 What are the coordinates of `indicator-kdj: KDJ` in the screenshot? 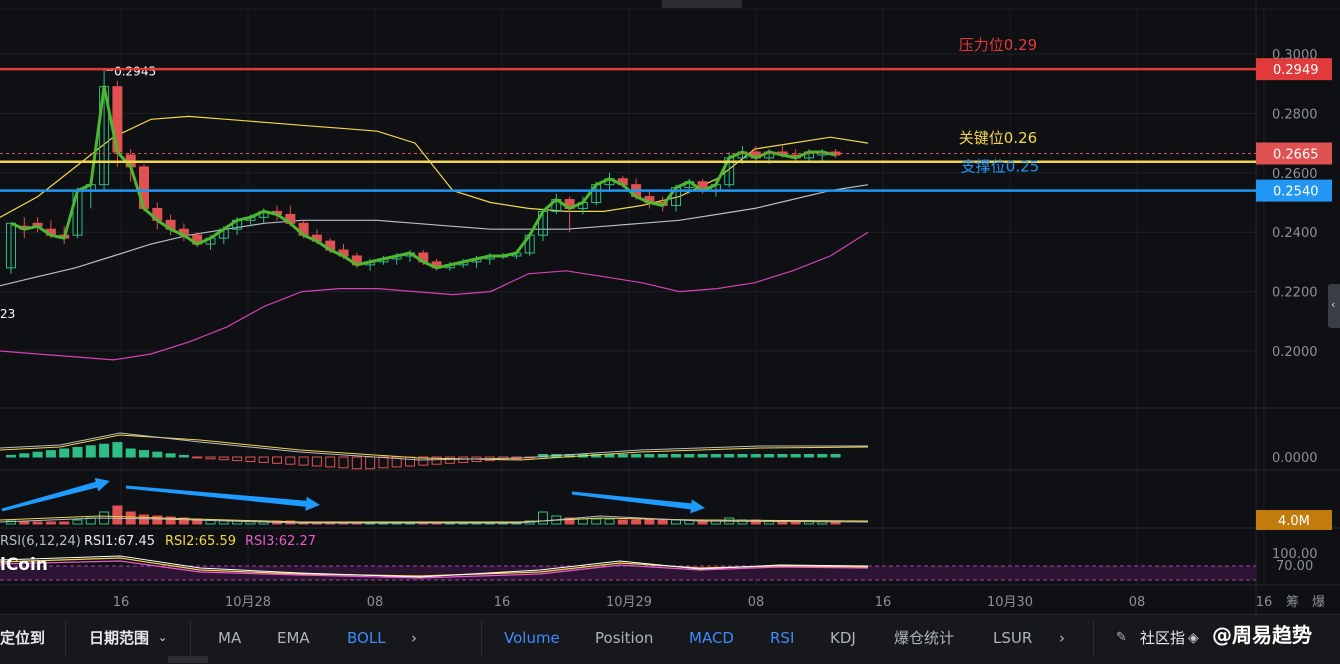 It's located at (843, 638).